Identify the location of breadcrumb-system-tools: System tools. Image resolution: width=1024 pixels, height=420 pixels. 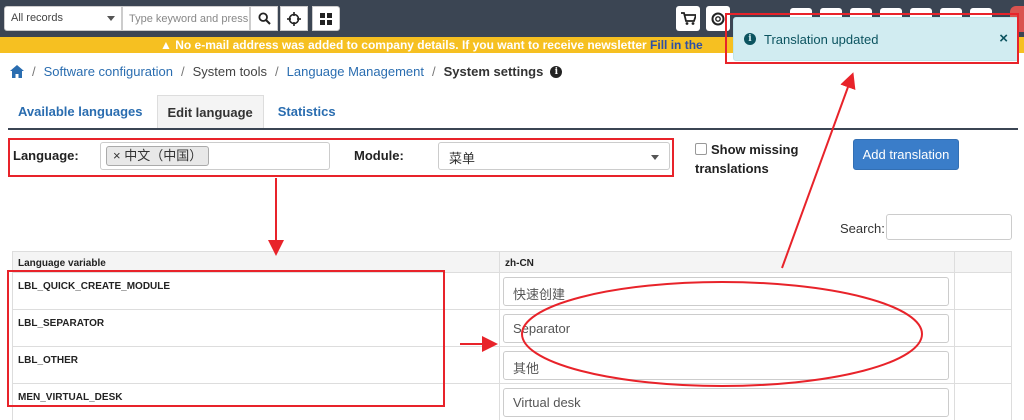
(230, 71).